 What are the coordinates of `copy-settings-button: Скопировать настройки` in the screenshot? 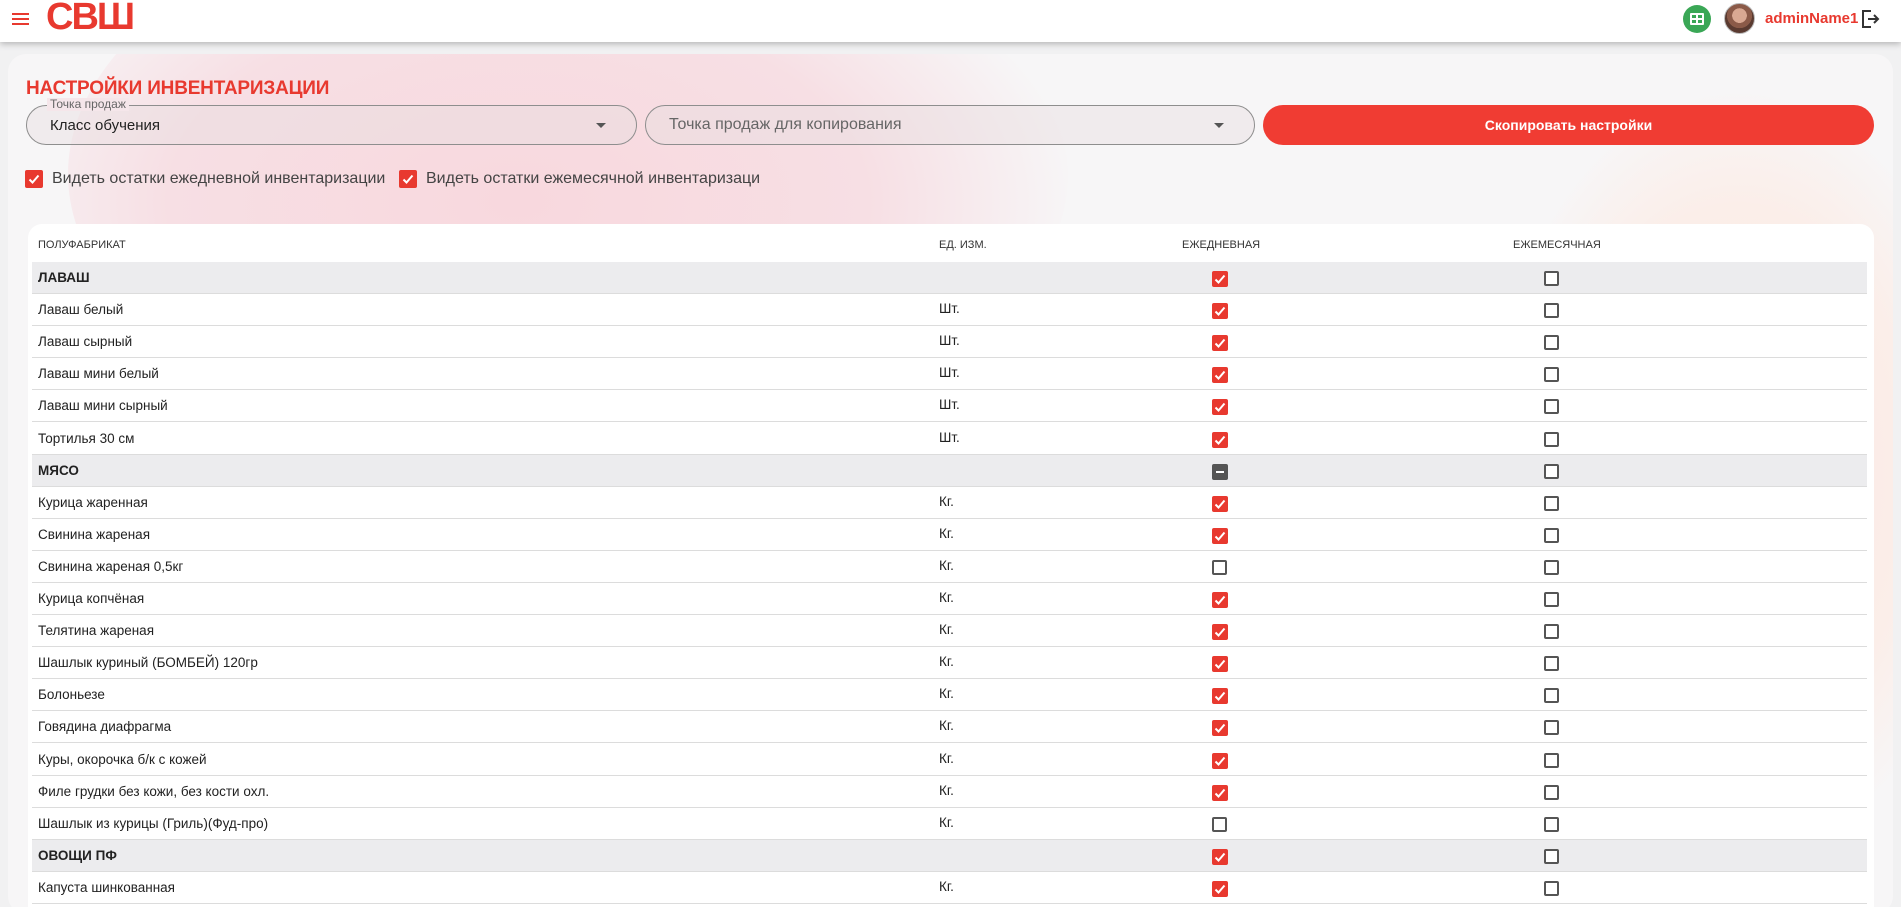 It's located at (1568, 125).